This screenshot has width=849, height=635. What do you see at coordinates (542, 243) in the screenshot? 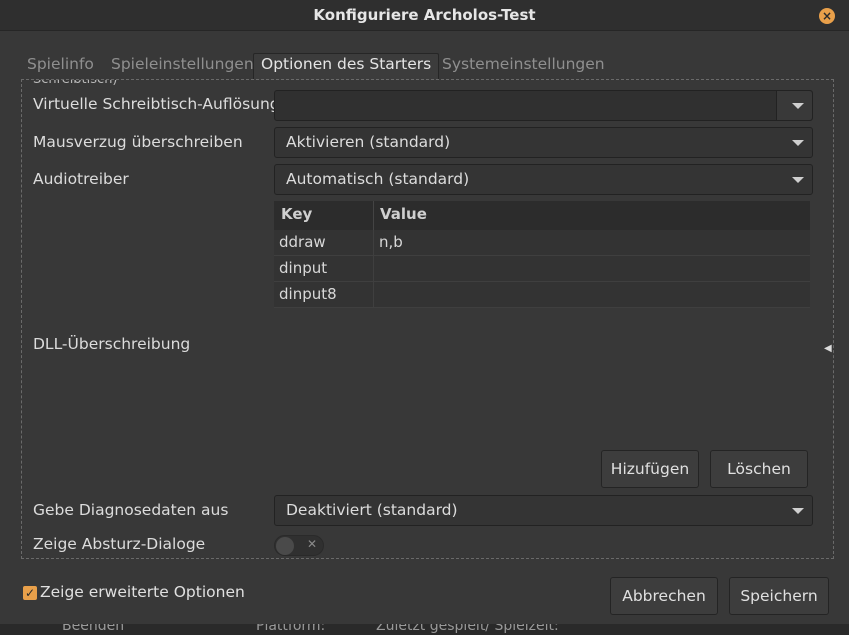
I see `table-row: ddraw n,b` at bounding box center [542, 243].